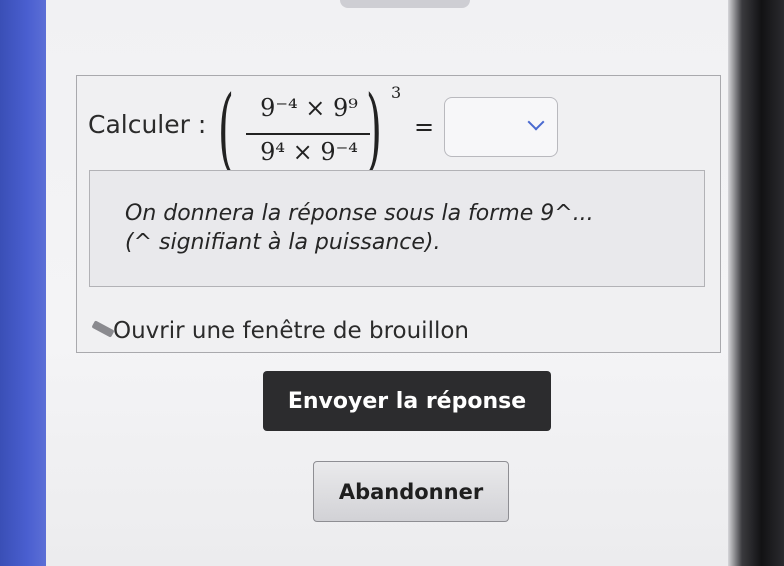 The image size is (784, 566). I want to click on open-draft-link: Ouvrir une fenêtre de brouillon, so click(291, 331).